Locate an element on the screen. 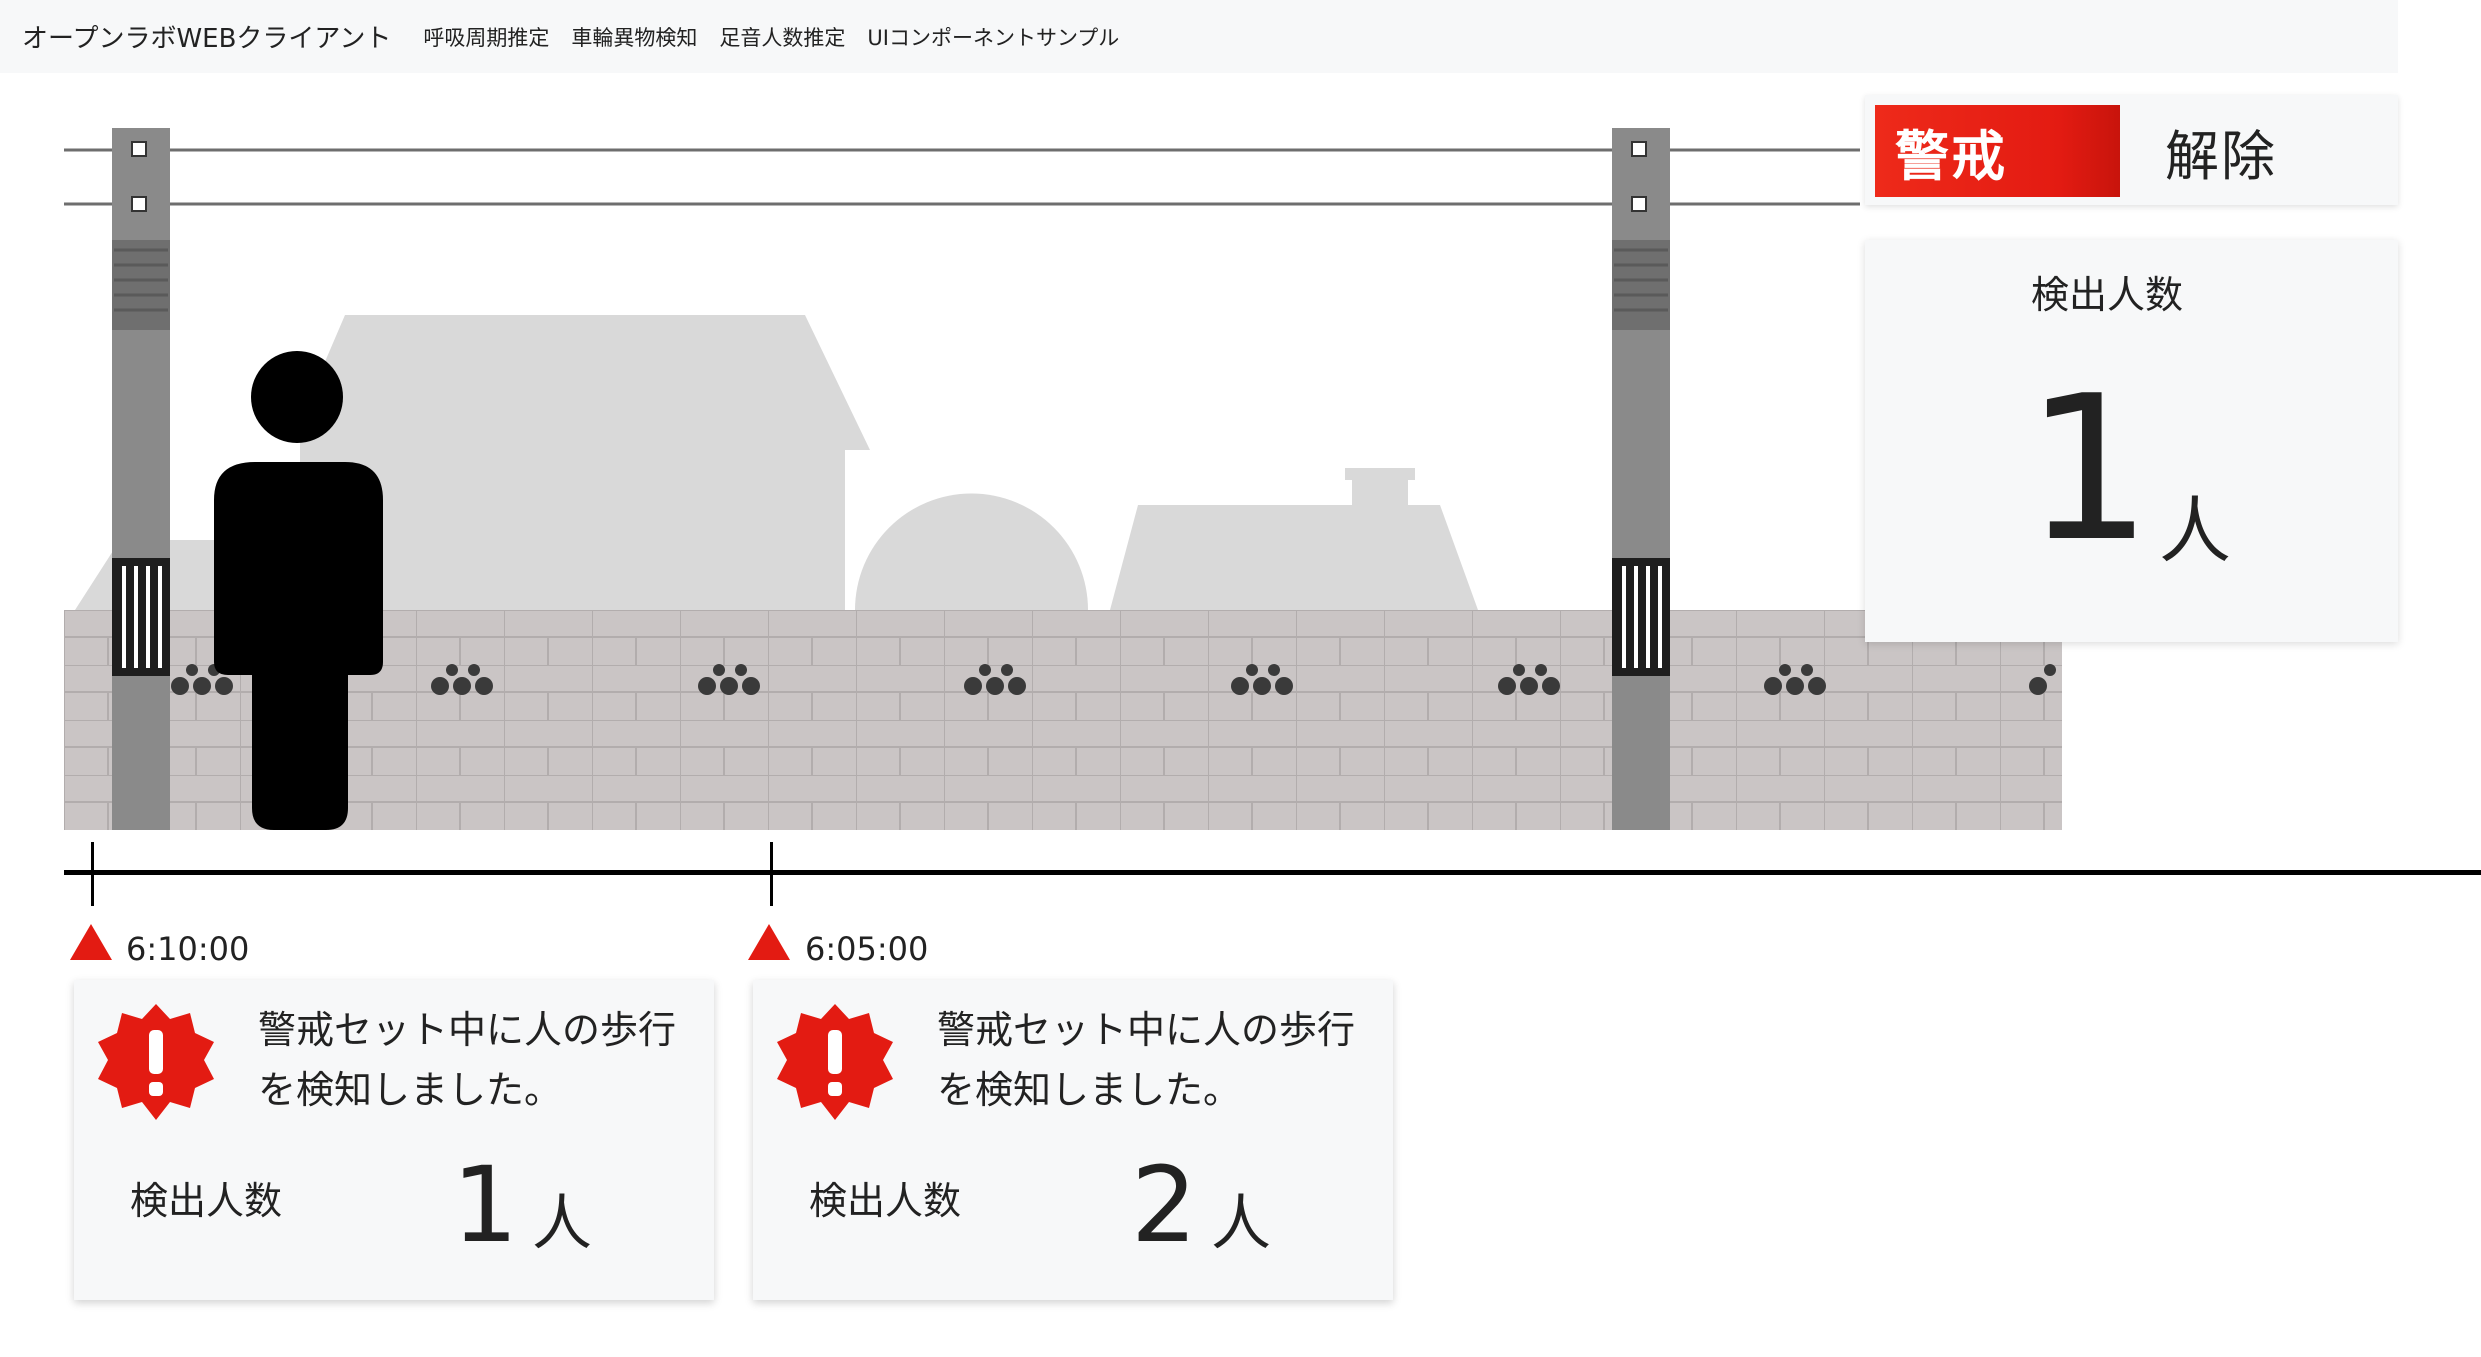 The image size is (2481, 1357). nav-item-respiration: 呼吸周期推定 is located at coordinates (486, 37).